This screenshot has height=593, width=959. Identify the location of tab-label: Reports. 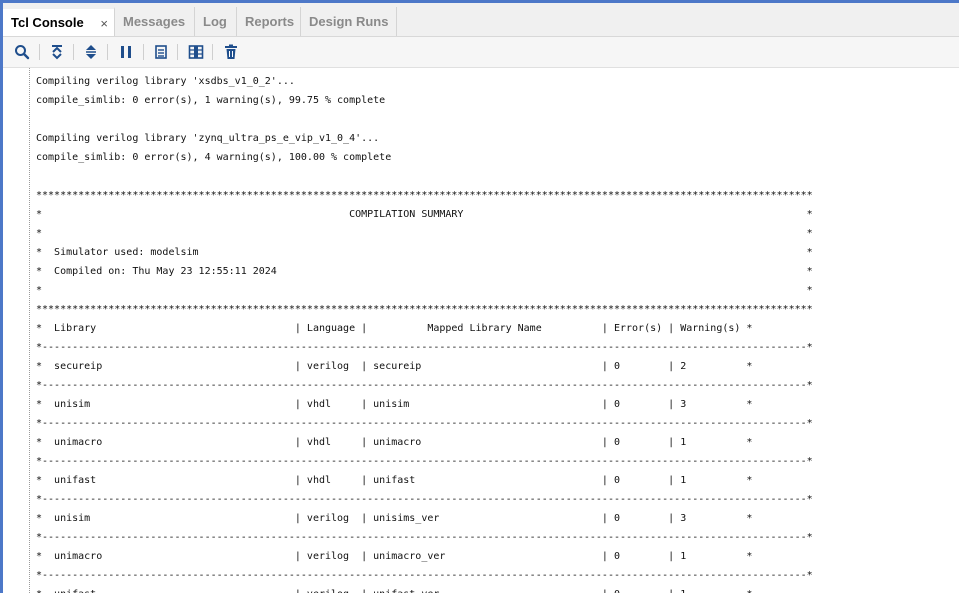
(270, 21).